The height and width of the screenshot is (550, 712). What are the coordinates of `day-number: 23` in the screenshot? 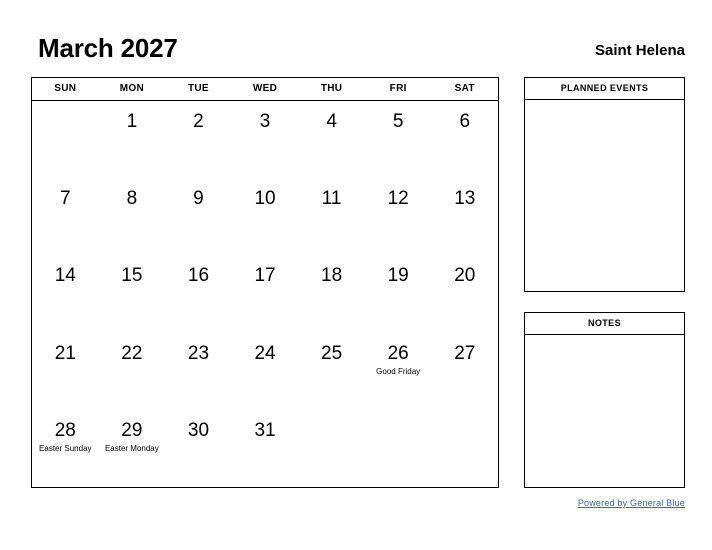 It's located at (198, 353).